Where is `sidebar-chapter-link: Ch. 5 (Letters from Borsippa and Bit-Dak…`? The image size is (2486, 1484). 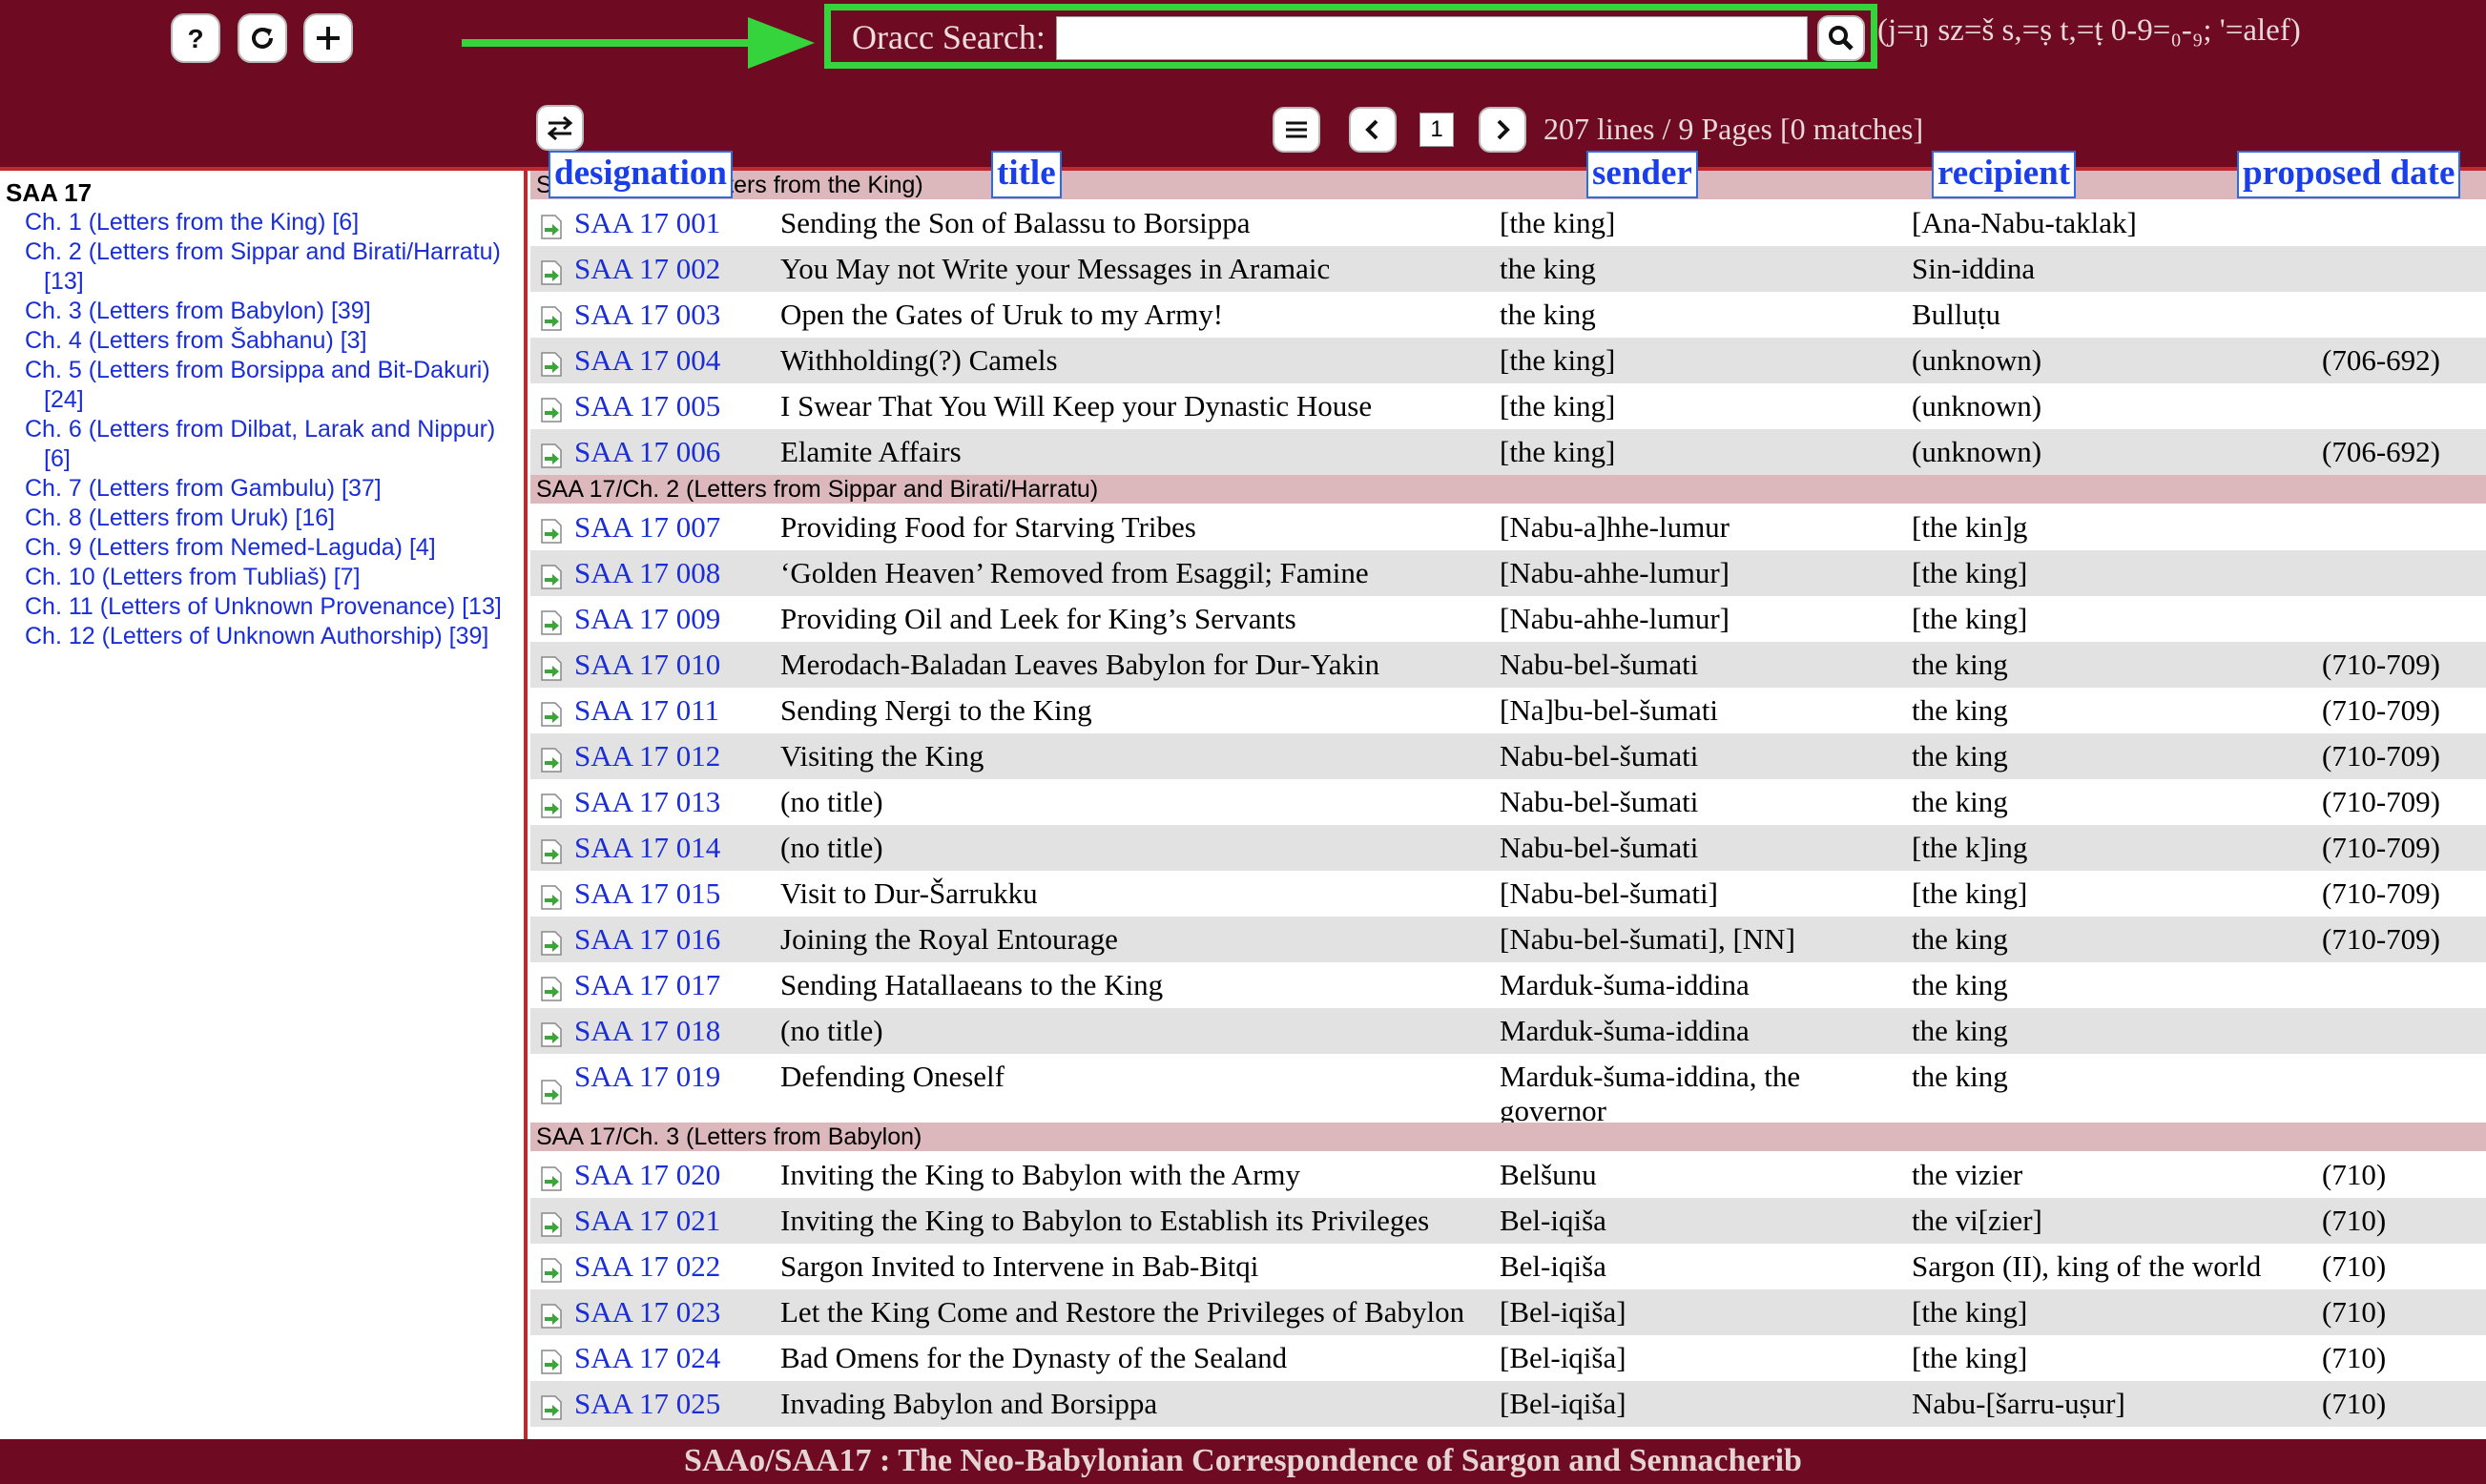
sidebar-chapter-link: Ch. 5 (Letters from Borsippa and Bit-Dak… is located at coordinates (275, 385).